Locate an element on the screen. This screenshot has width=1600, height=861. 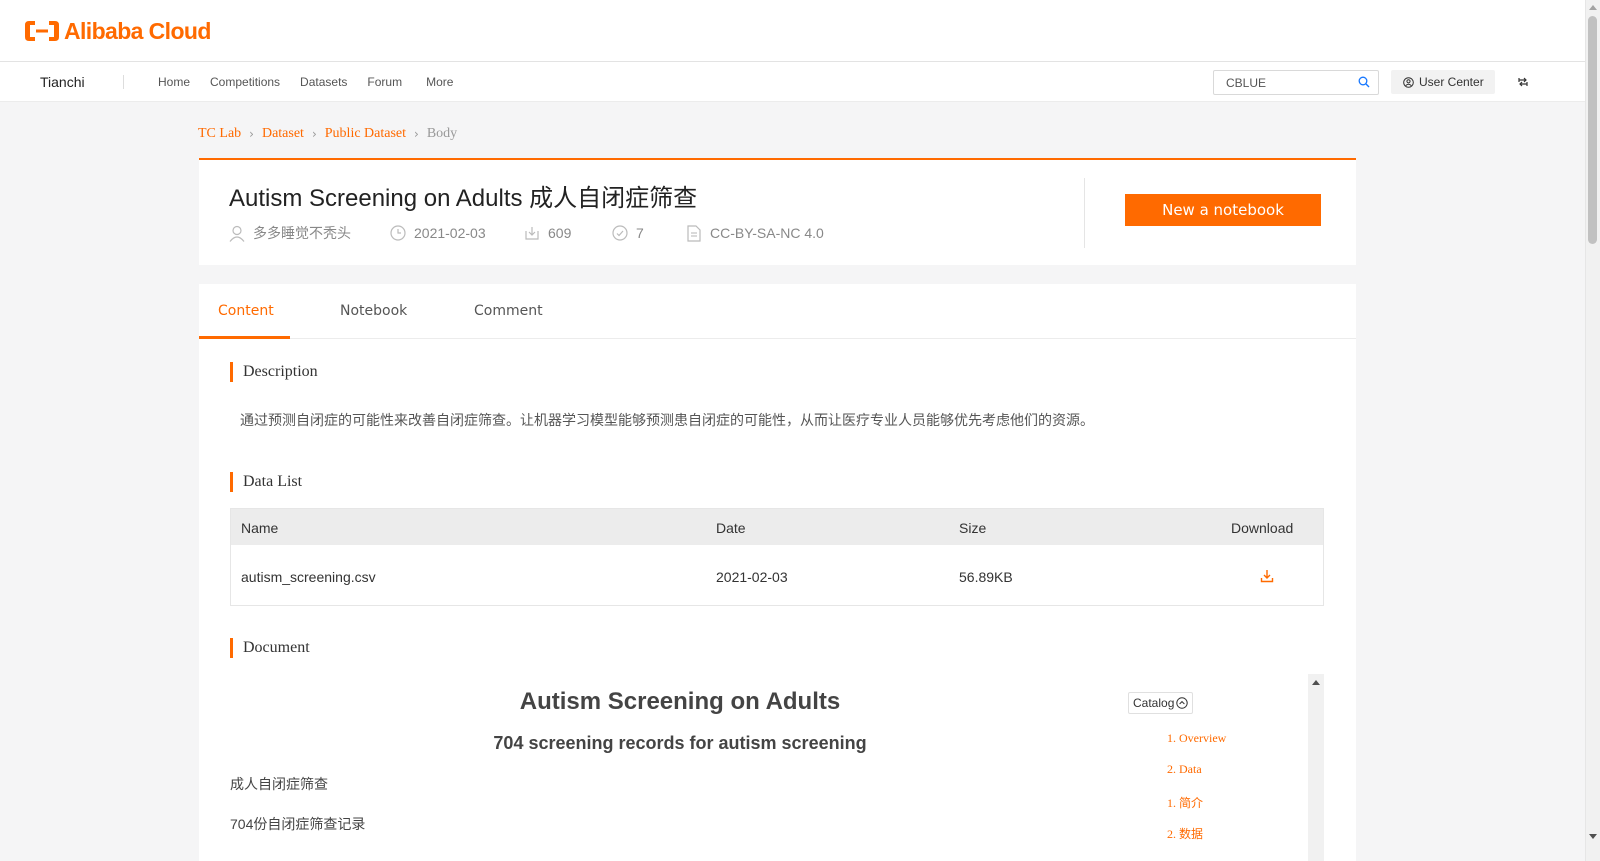
license-text: CC-BY-SA-NC 4.0 is located at coordinates (767, 233).